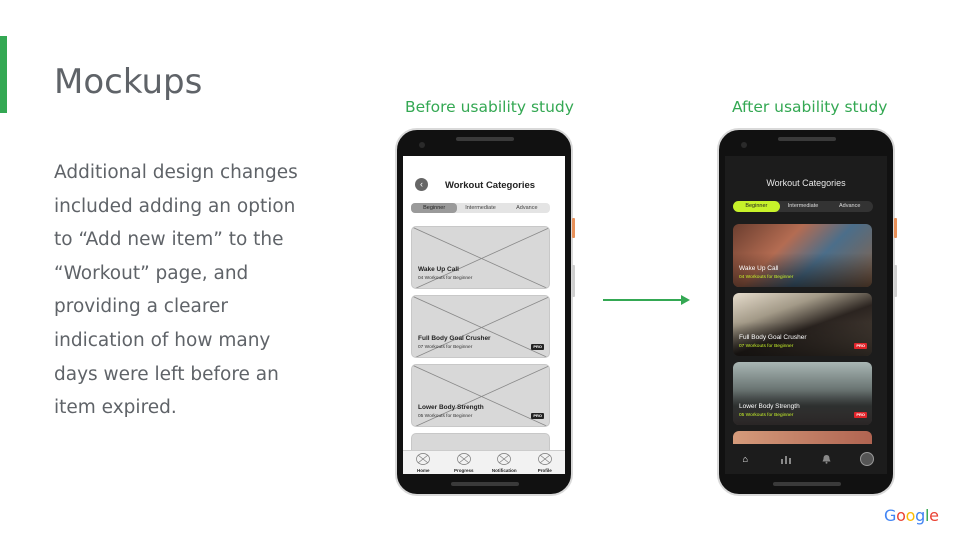 The image size is (960, 540). I want to click on nav-label: Notification, so click(504, 470).